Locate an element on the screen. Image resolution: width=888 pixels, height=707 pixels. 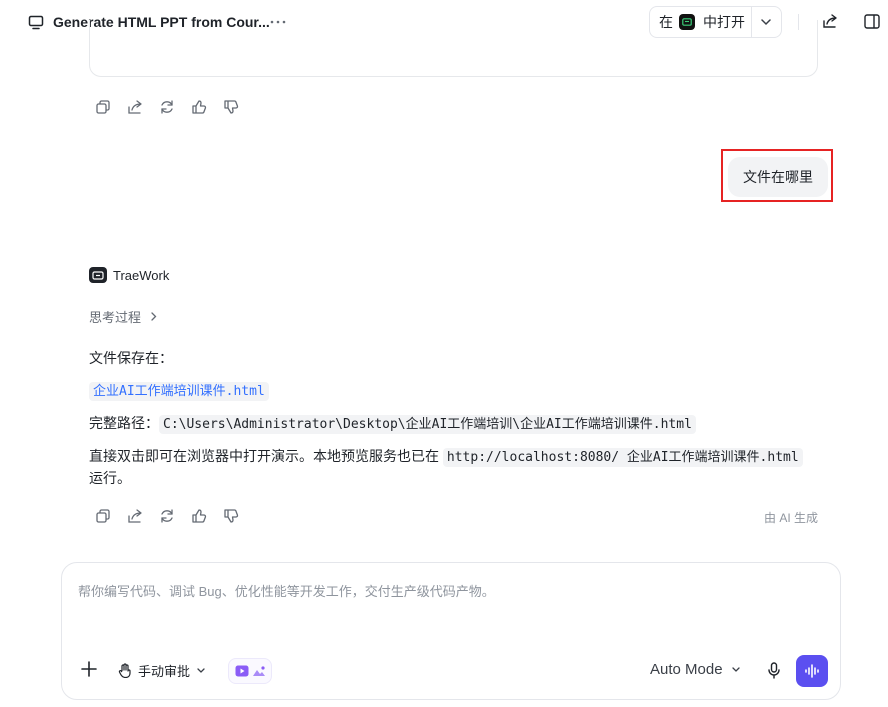
preview-url-code: http://localhost:8080/ 企业AI工作端培训课件.html is located at coordinates (622, 457).